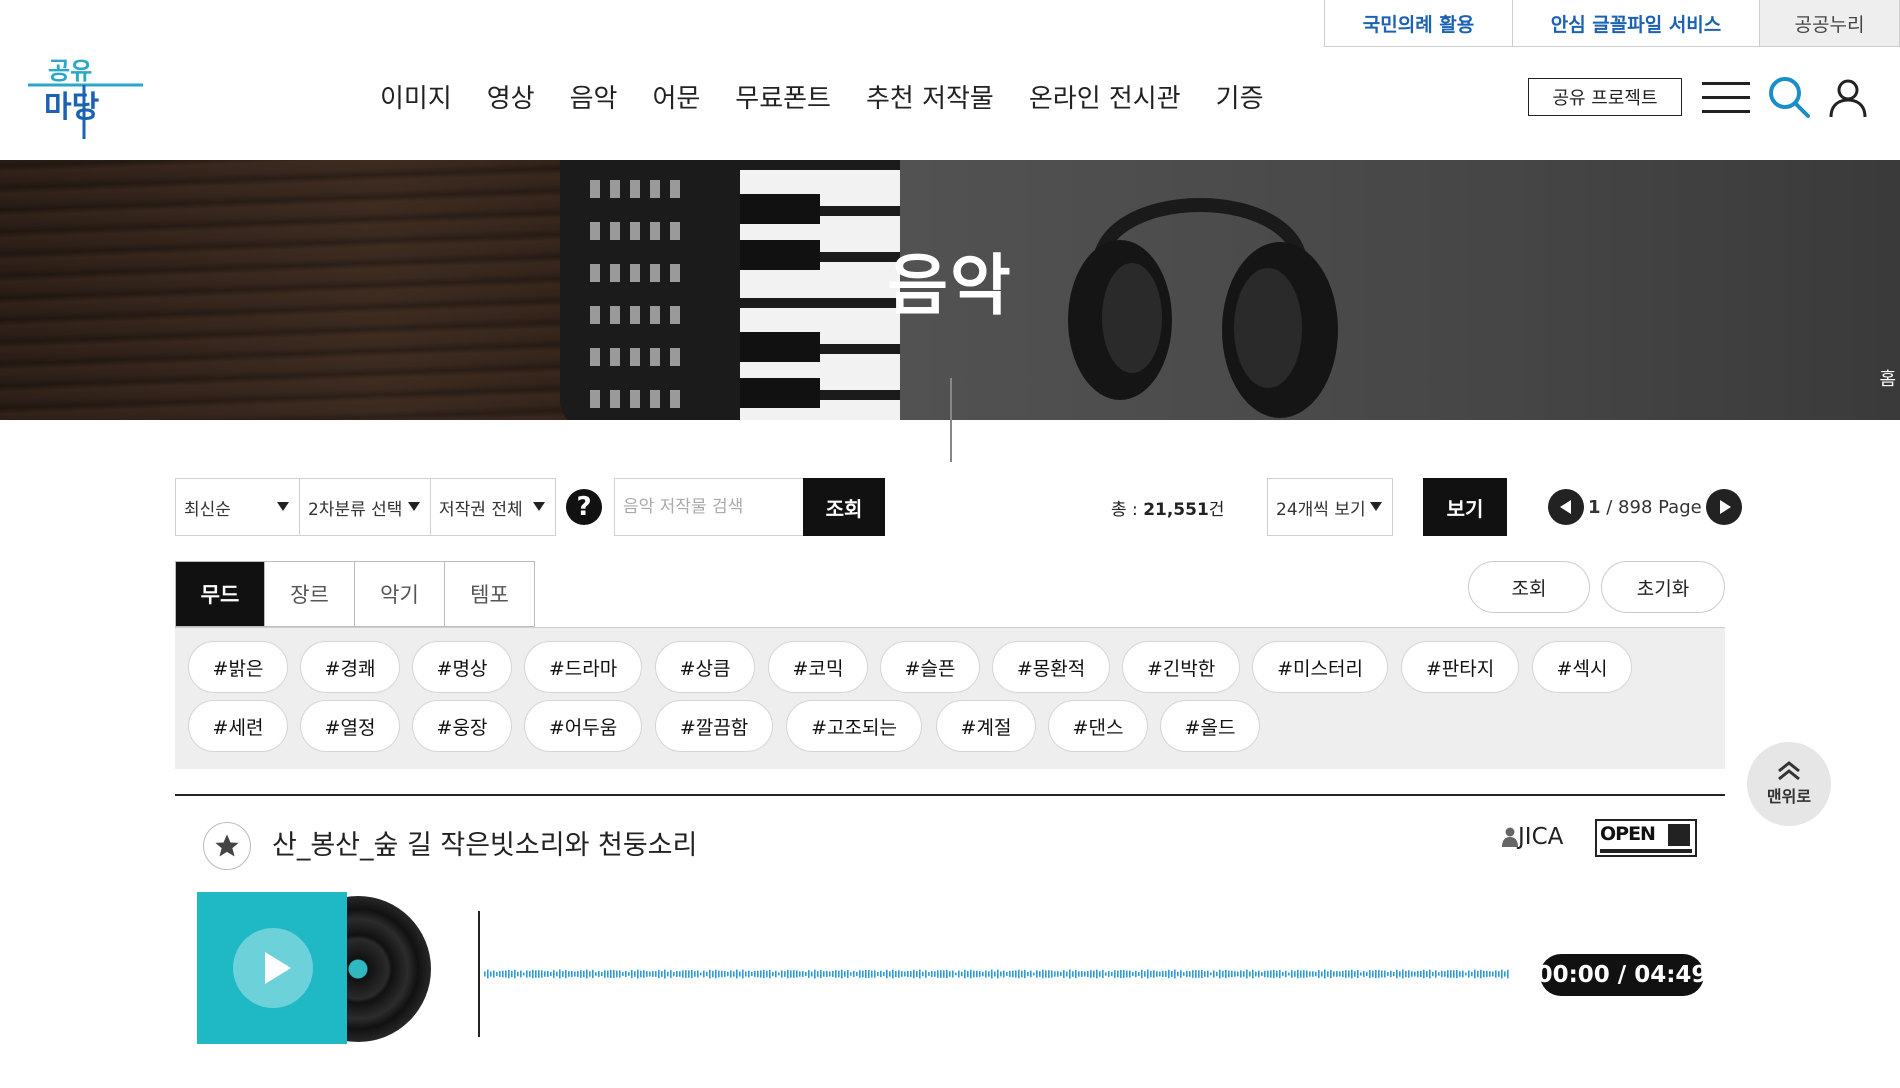  What do you see at coordinates (493, 507) in the screenshot?
I see `copyright-select: 저작권 전체` at bounding box center [493, 507].